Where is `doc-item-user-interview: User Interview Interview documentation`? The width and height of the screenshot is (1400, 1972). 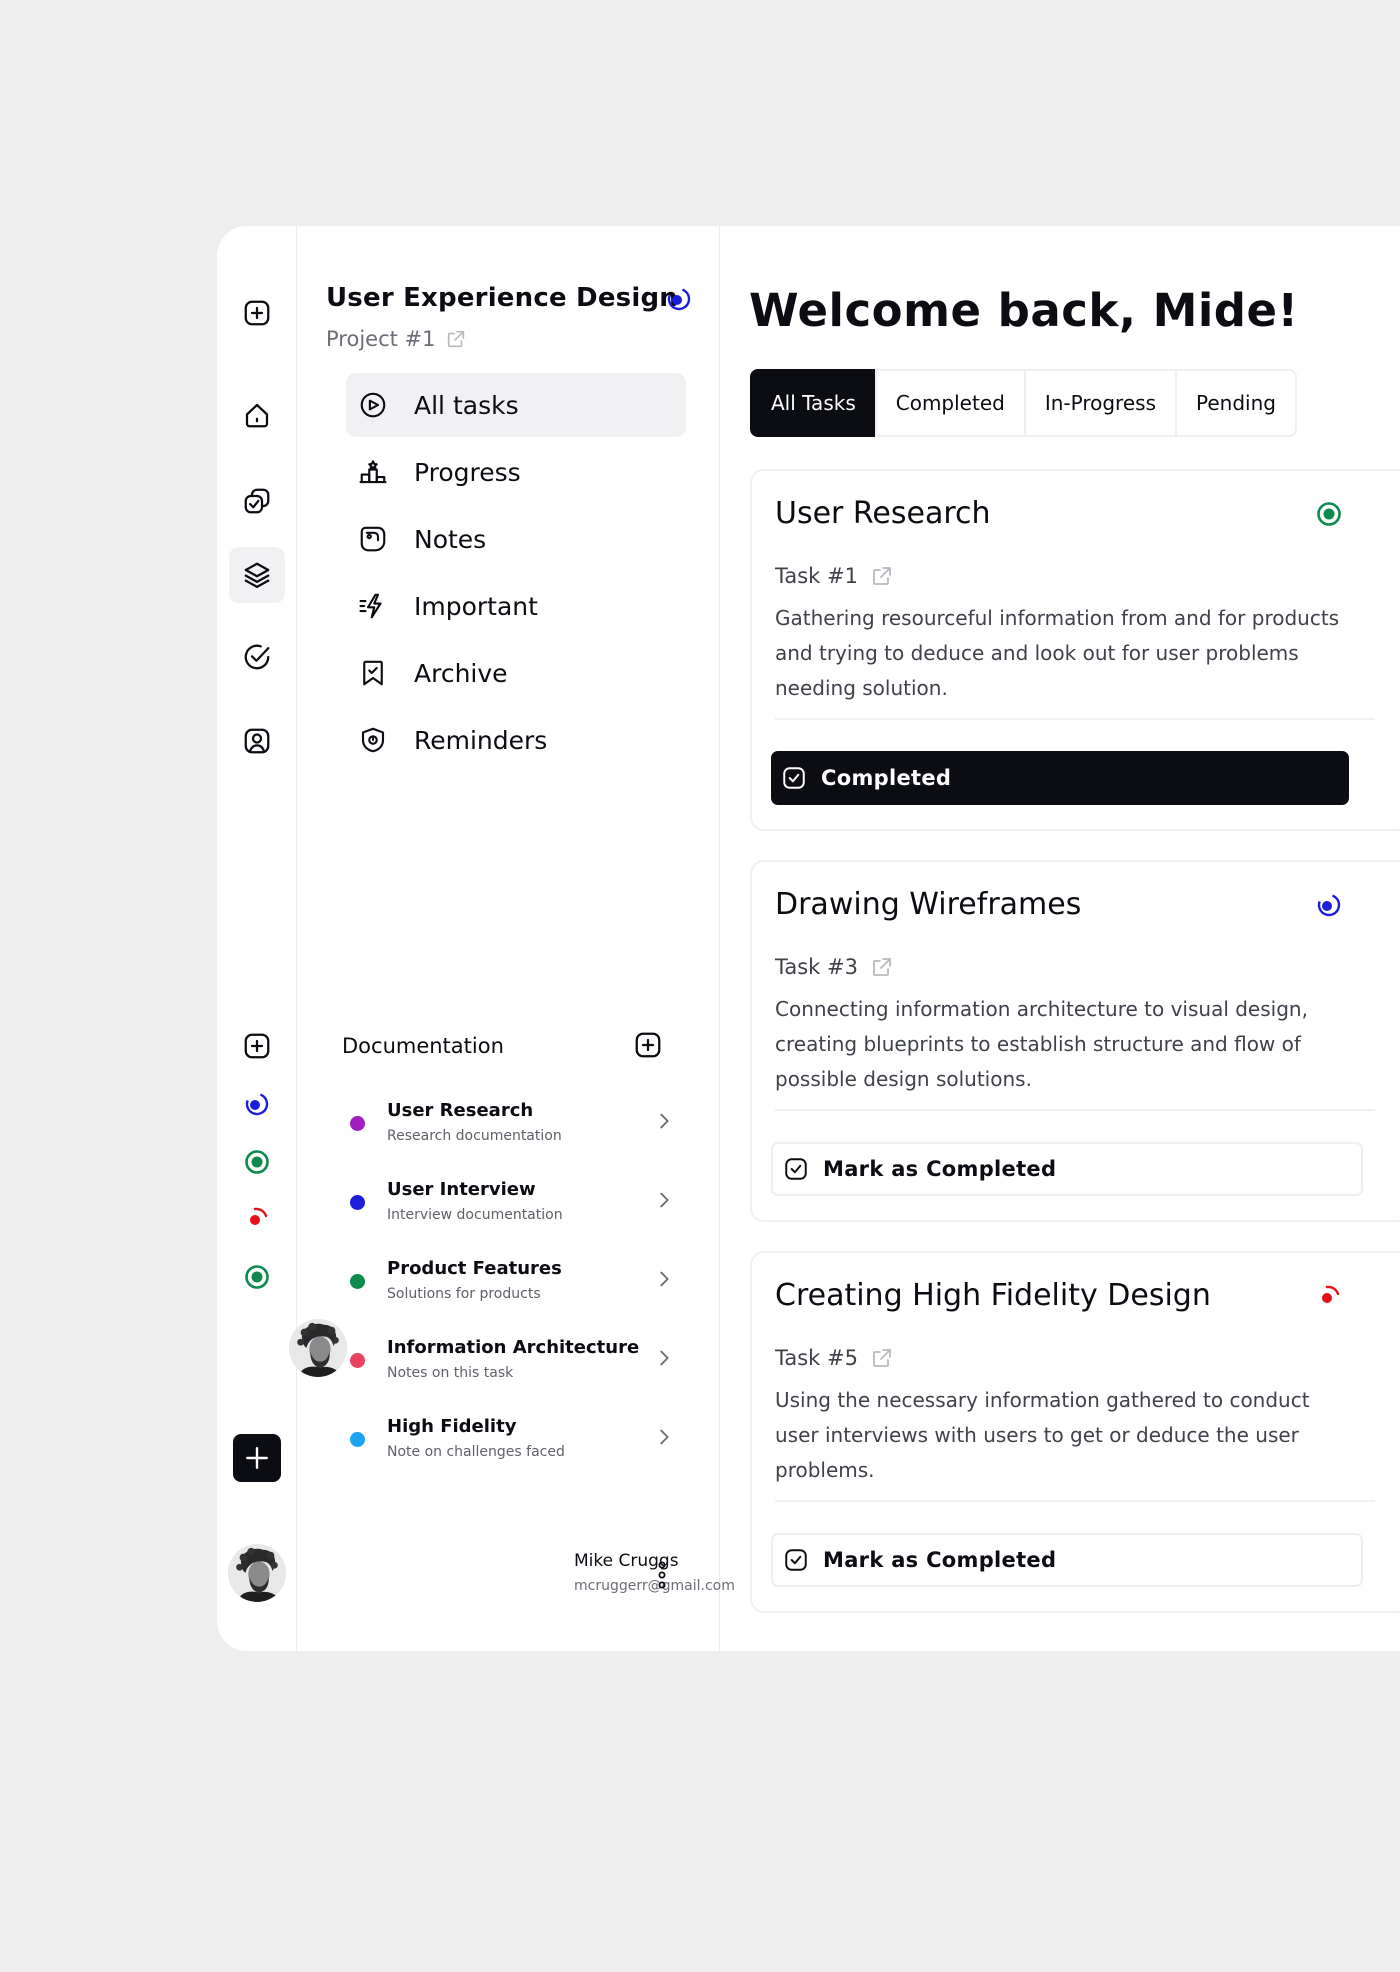
doc-item-user-interview: User Interview Interview documentation is located at coordinates (504, 1209).